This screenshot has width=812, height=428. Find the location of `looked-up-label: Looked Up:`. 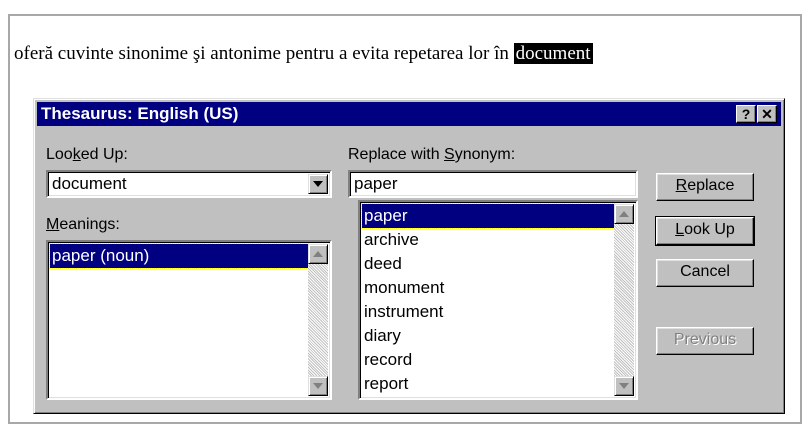

looked-up-label: Looked Up: is located at coordinates (87, 154).